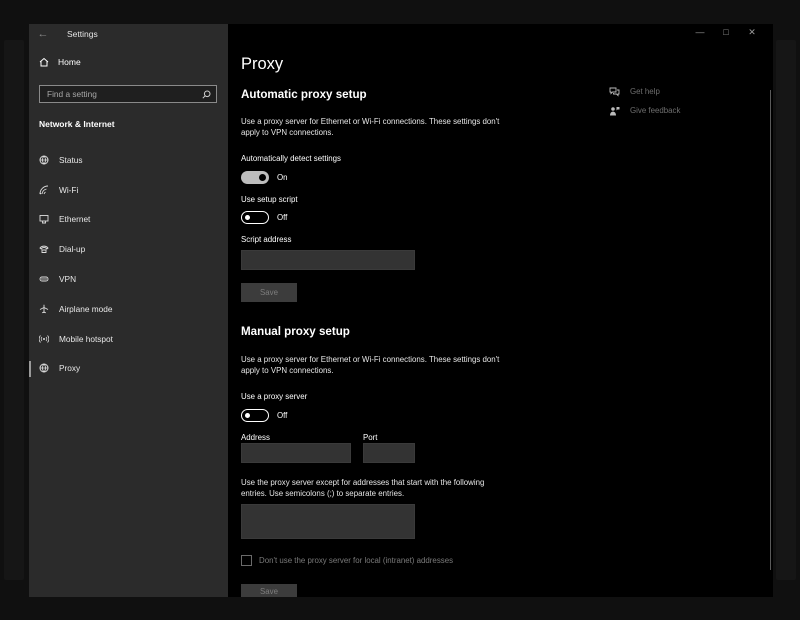  I want to click on section-title: Network & Internet, so click(77, 124).